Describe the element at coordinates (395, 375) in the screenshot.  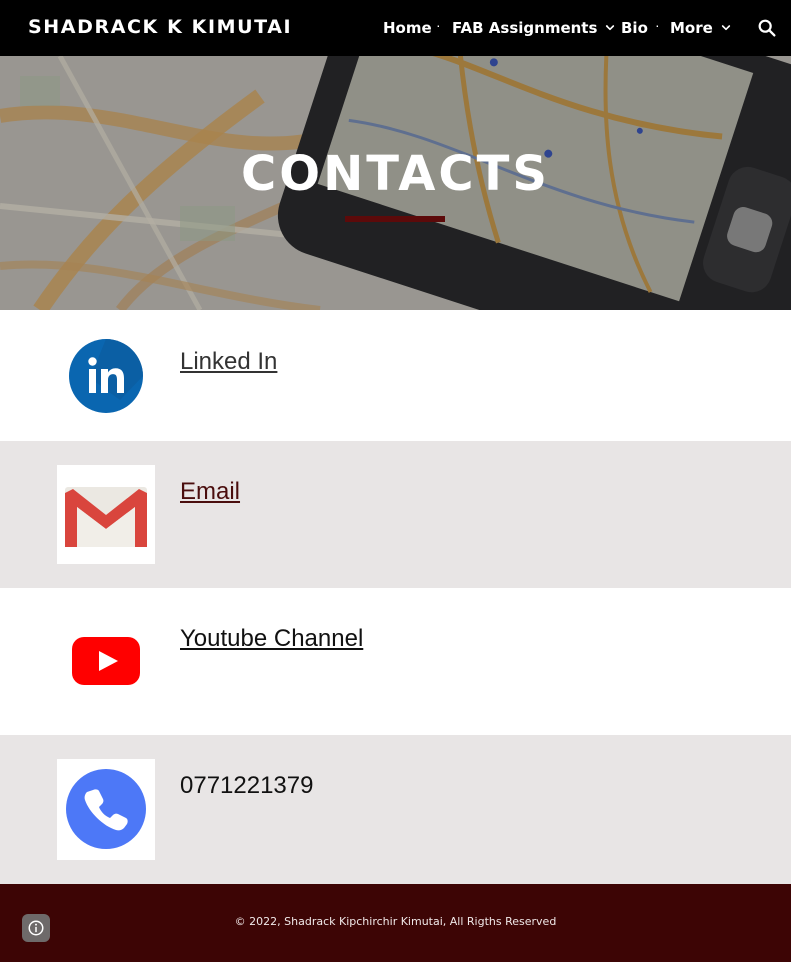
I see `contact-row-linkedin: Linked In` at that location.